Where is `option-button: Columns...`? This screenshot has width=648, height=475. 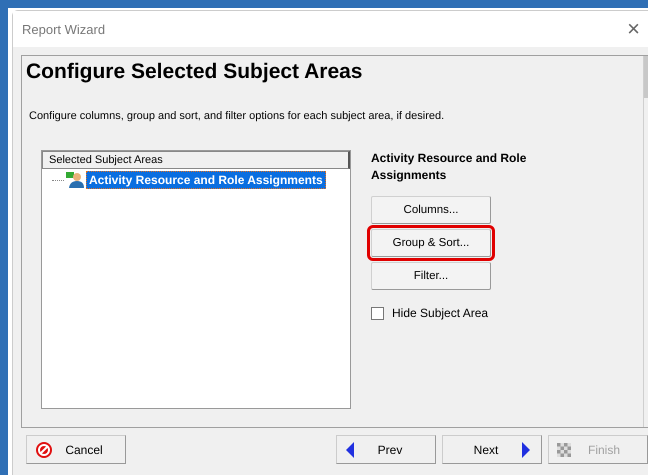
option-button: Columns... is located at coordinates (431, 210).